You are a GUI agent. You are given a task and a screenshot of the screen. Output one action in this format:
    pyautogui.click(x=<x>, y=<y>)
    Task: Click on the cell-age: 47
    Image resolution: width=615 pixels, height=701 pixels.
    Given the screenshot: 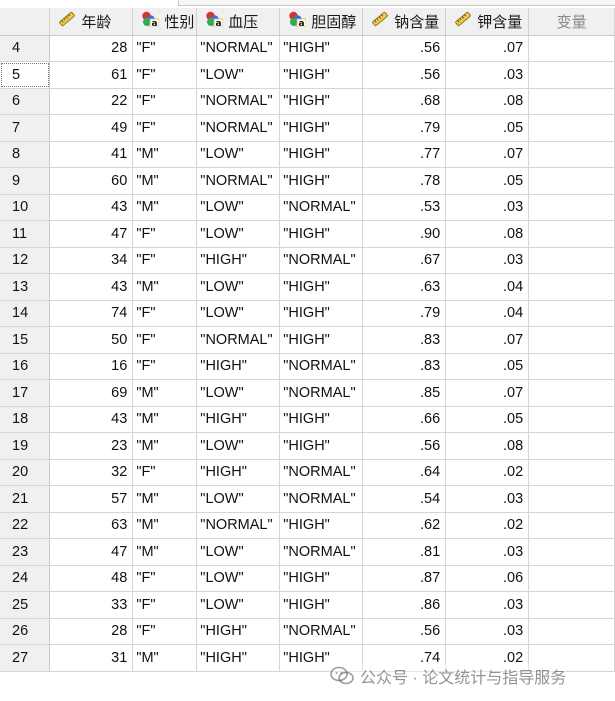 What is the action you would take?
    pyautogui.click(x=91, y=234)
    